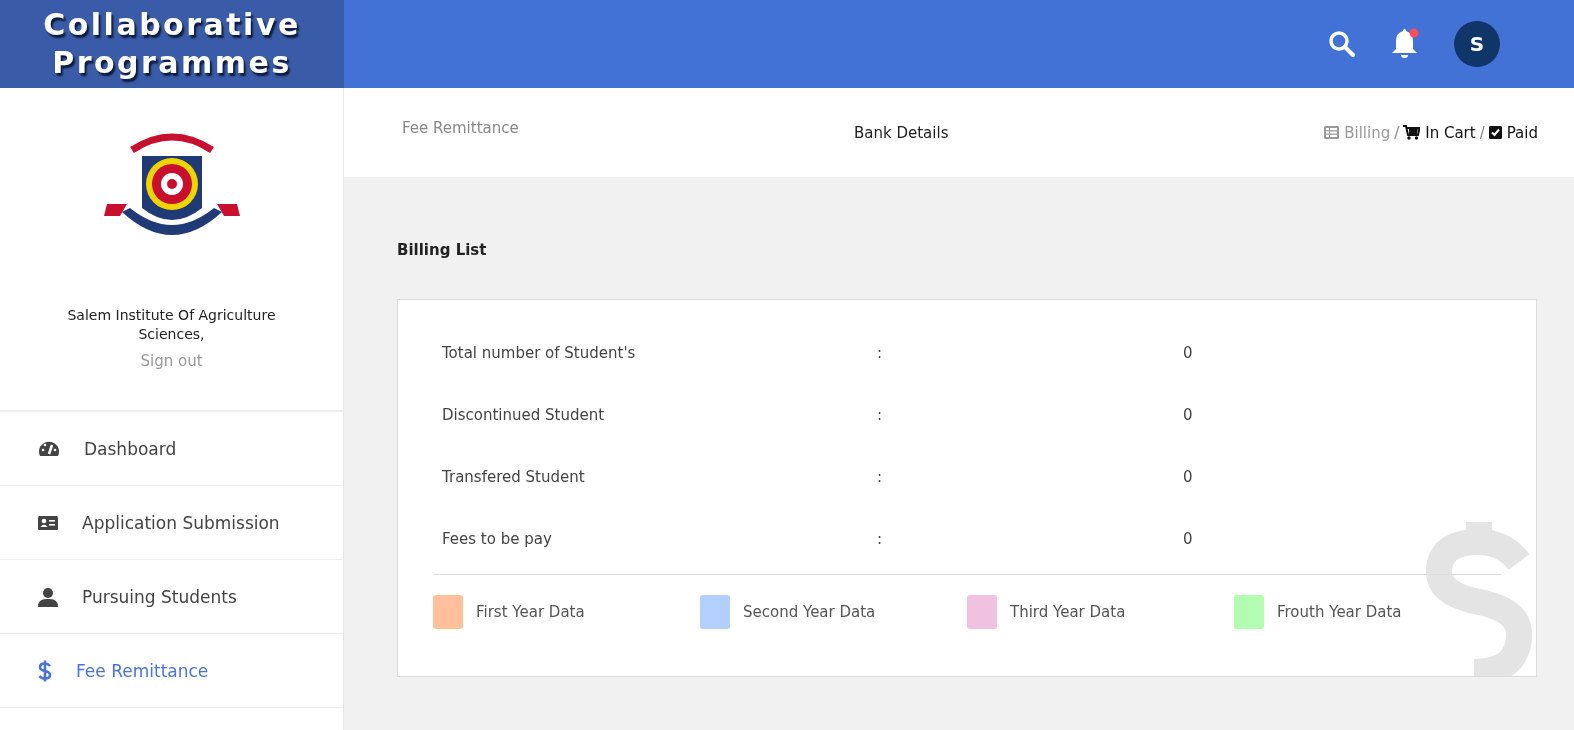  I want to click on bell-icon, so click(1405, 44).